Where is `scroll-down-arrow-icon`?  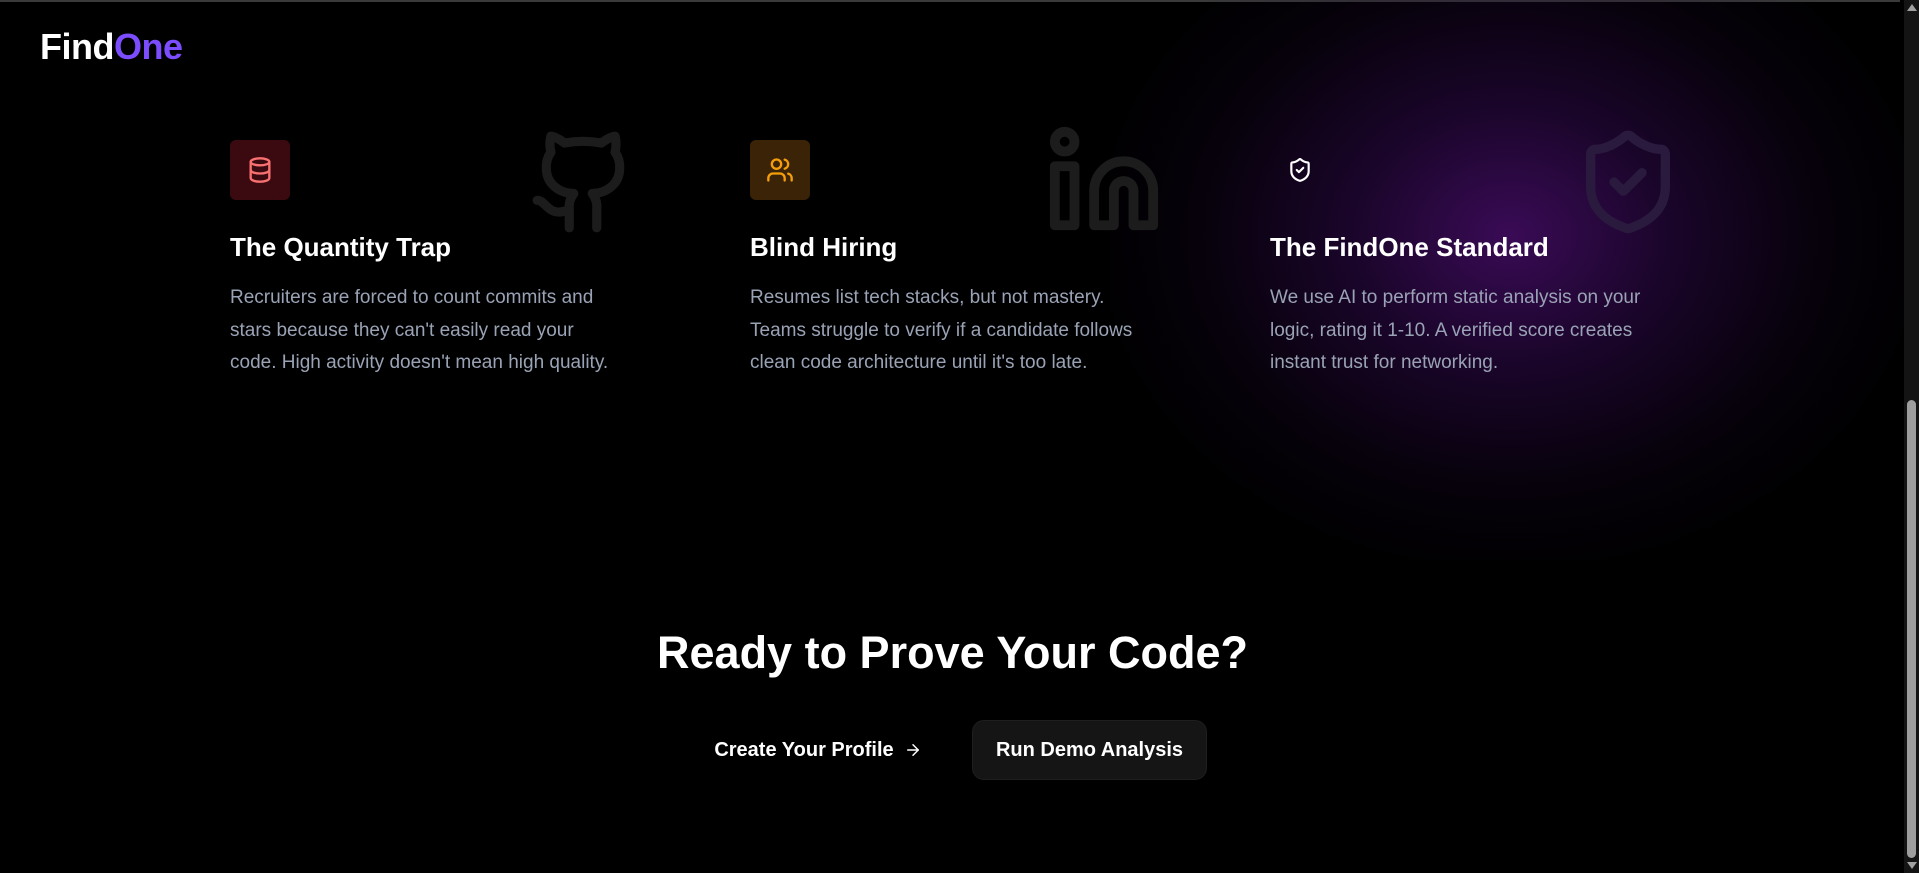
scroll-down-arrow-icon is located at coordinates (1912, 865).